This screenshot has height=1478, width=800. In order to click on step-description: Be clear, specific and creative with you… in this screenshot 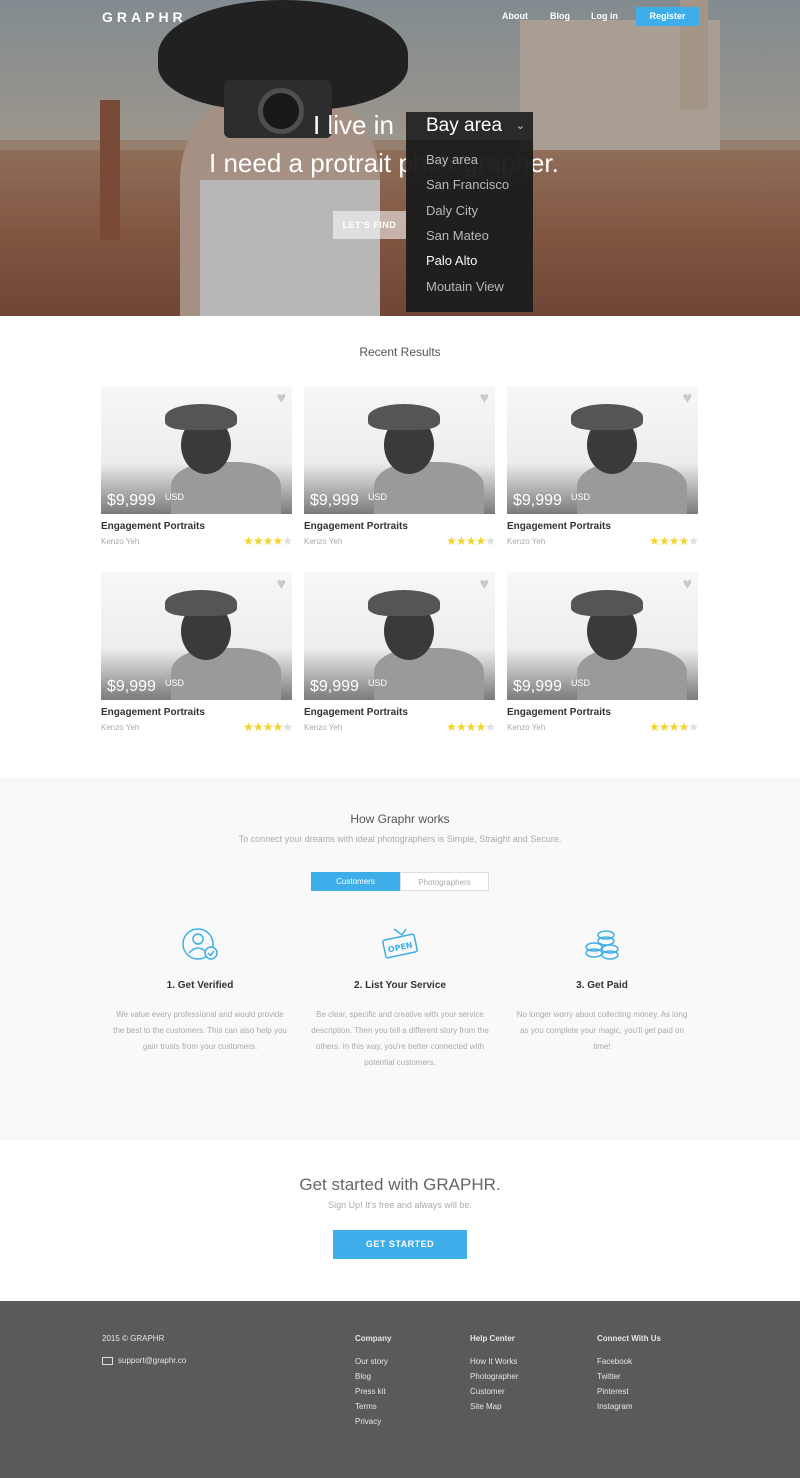, I will do `click(400, 1038)`.